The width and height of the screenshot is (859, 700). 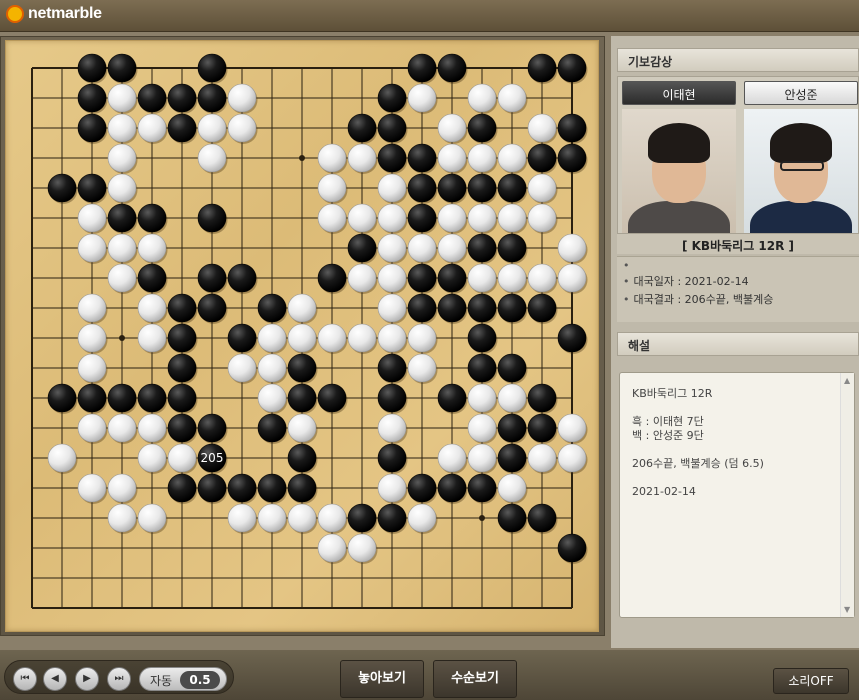 I want to click on white-player-card: 안성준, so click(x=800, y=156).